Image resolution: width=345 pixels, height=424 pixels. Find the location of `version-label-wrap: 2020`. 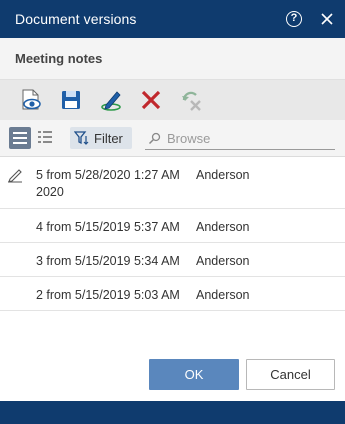

version-label-wrap: 2020 is located at coordinates (50, 192).